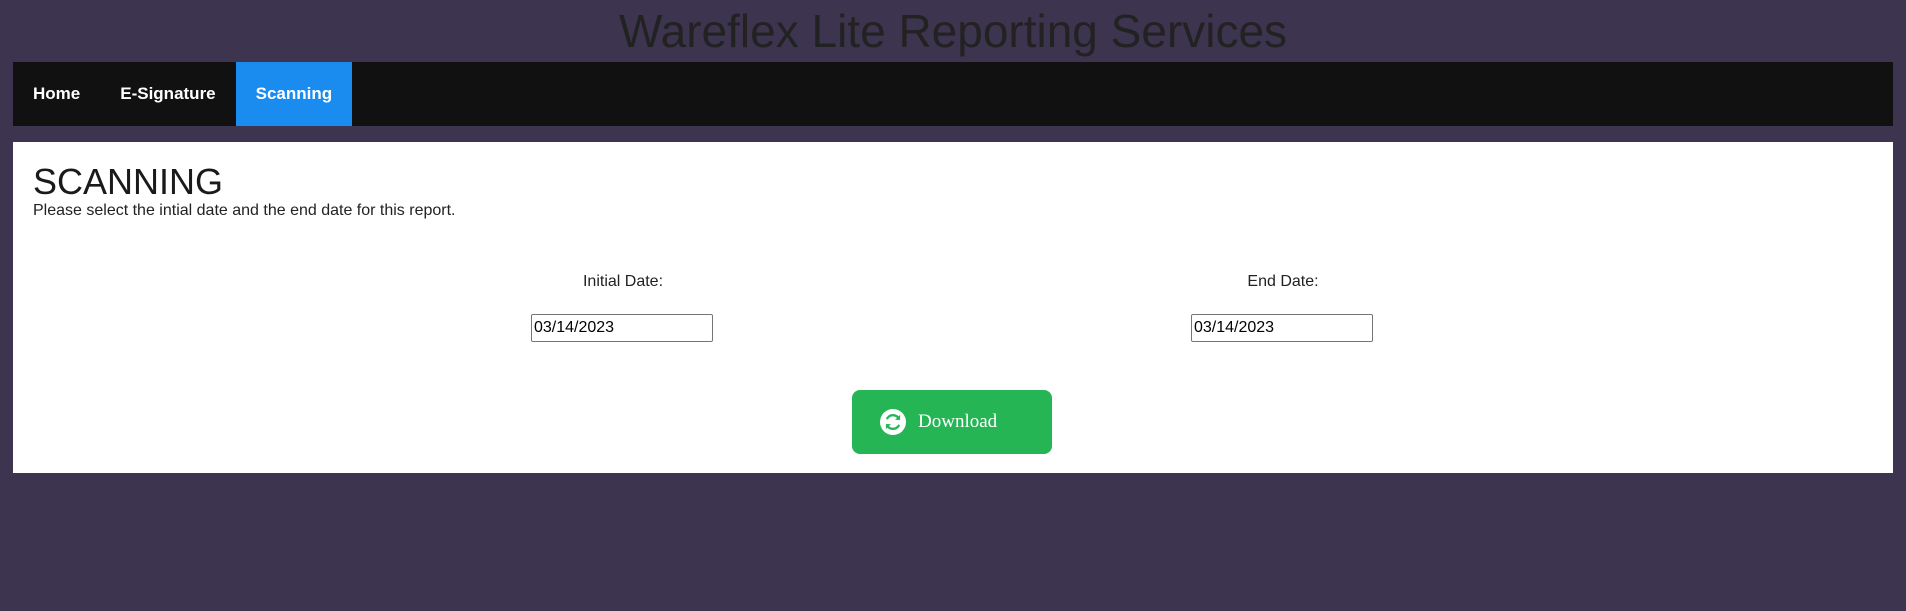 The height and width of the screenshot is (611, 1906). I want to click on nav-bar: Home E-Signature Scanning, so click(953, 94).